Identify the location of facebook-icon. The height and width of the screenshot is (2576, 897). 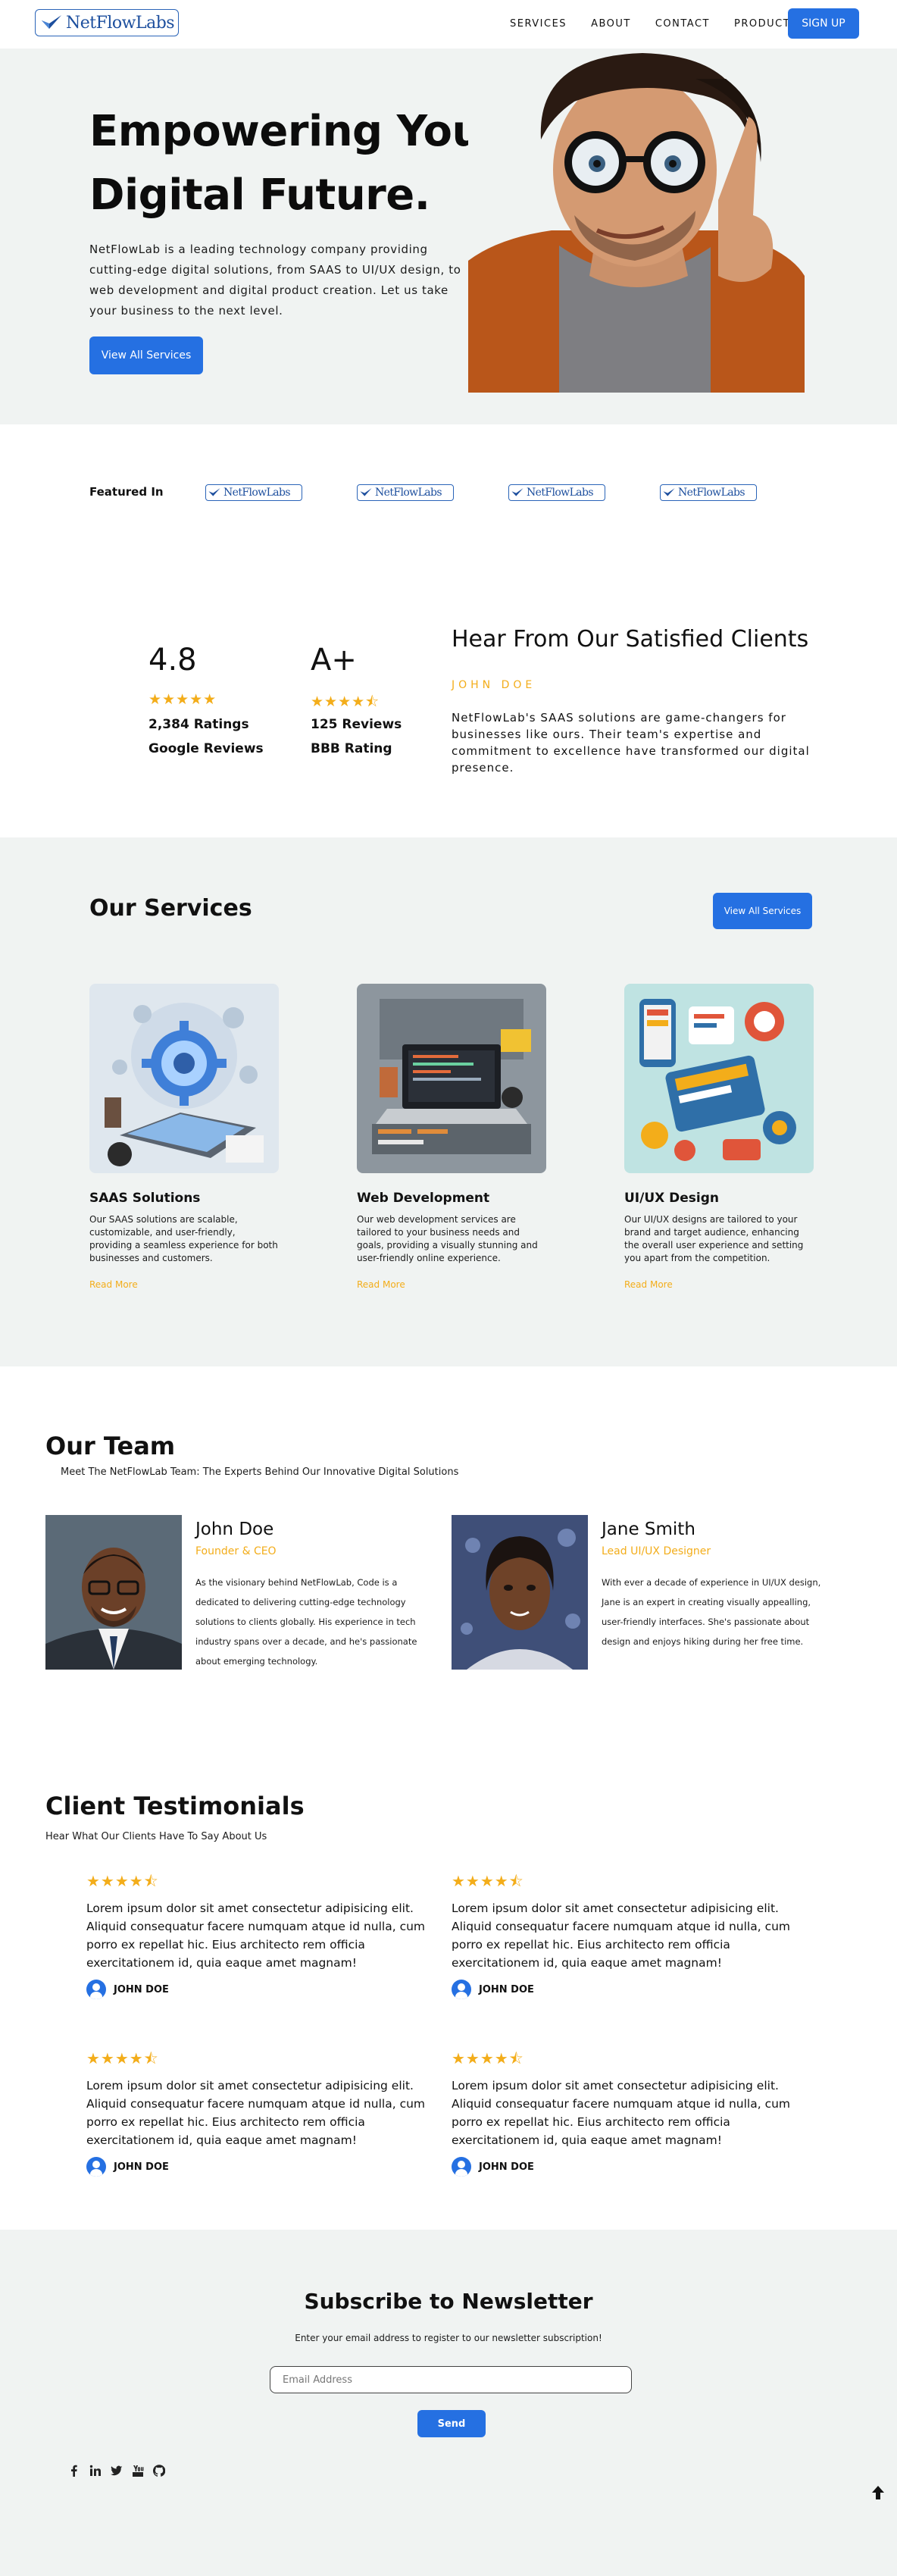
(74, 2471).